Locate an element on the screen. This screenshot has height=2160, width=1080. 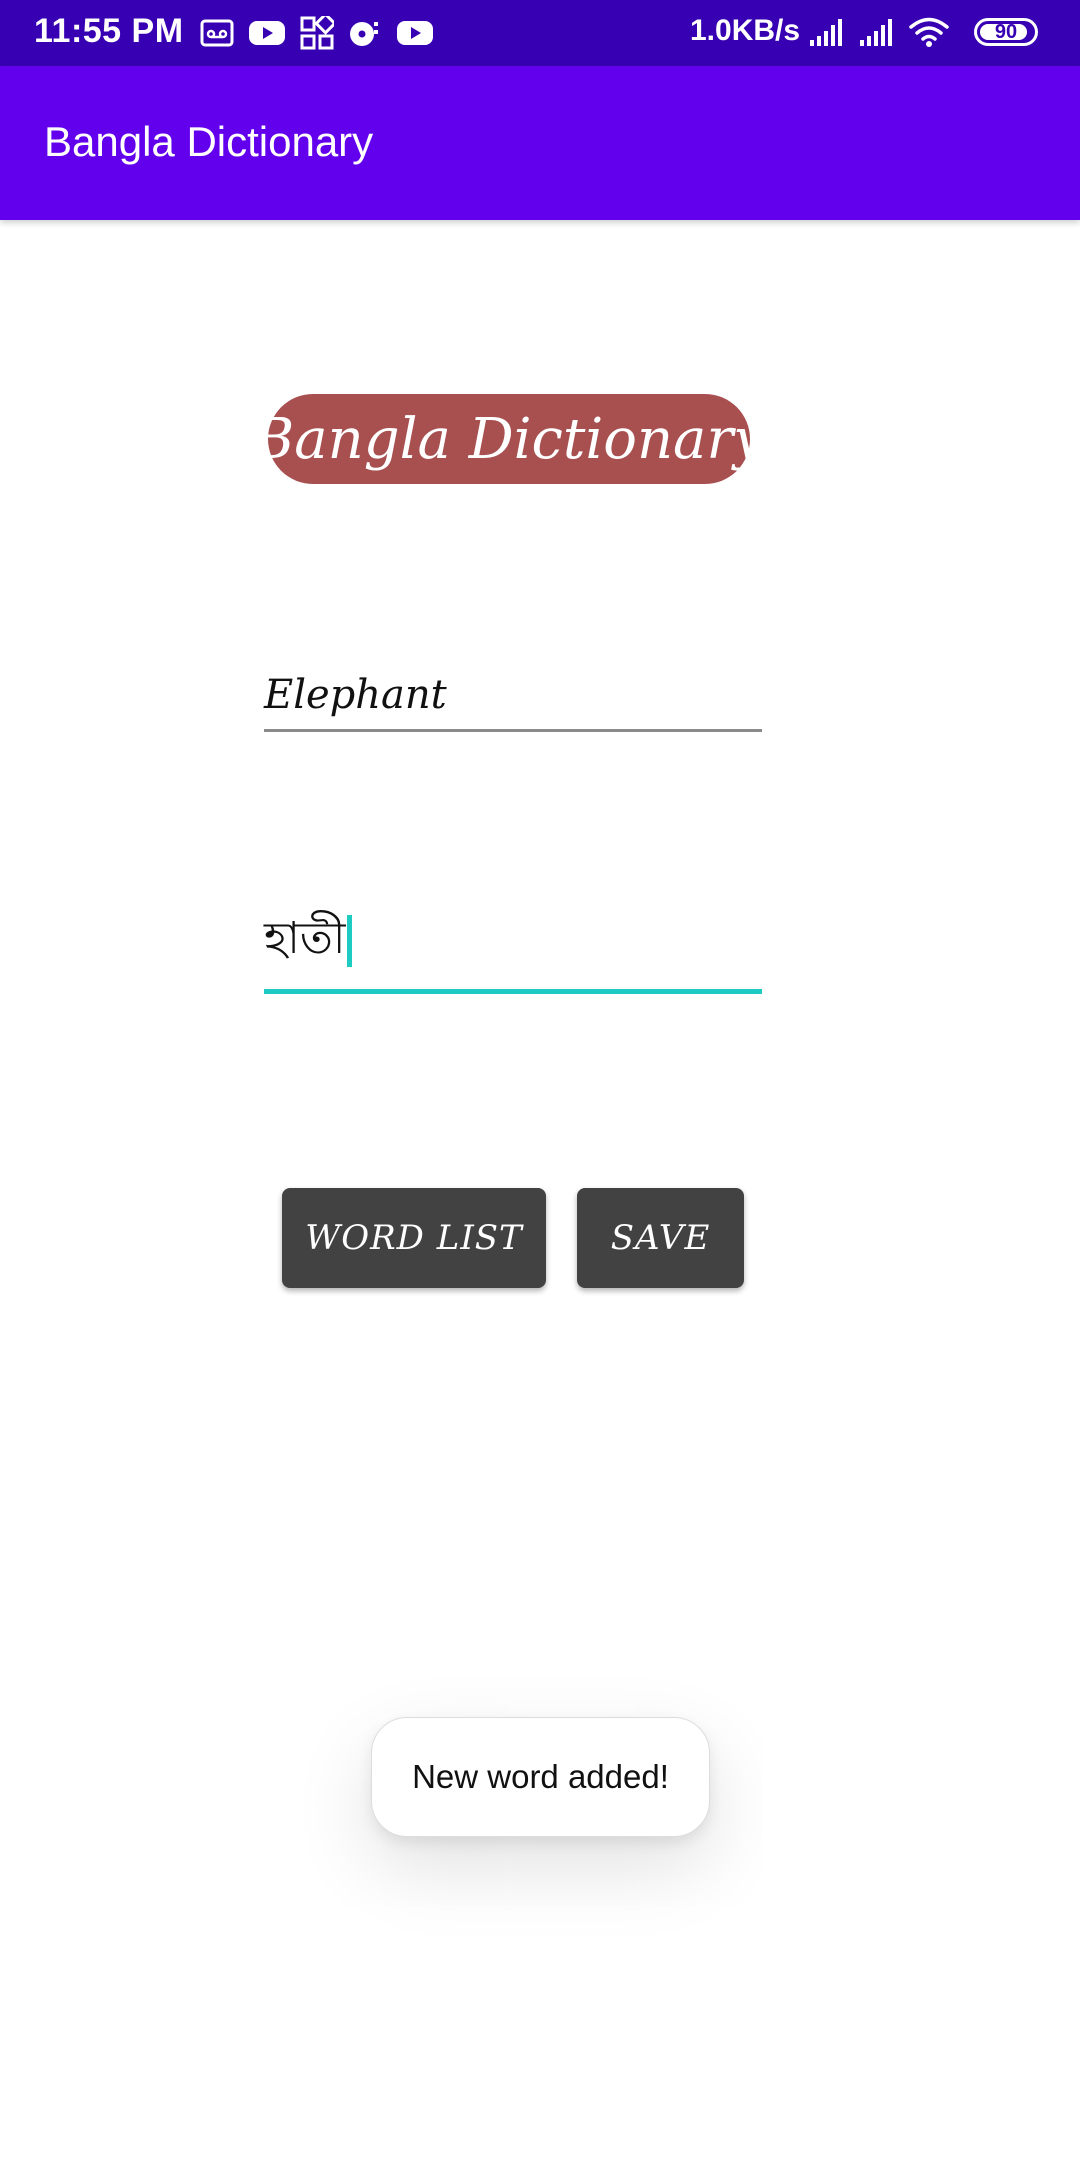
bangla-meaning-underline is located at coordinates (513, 991).